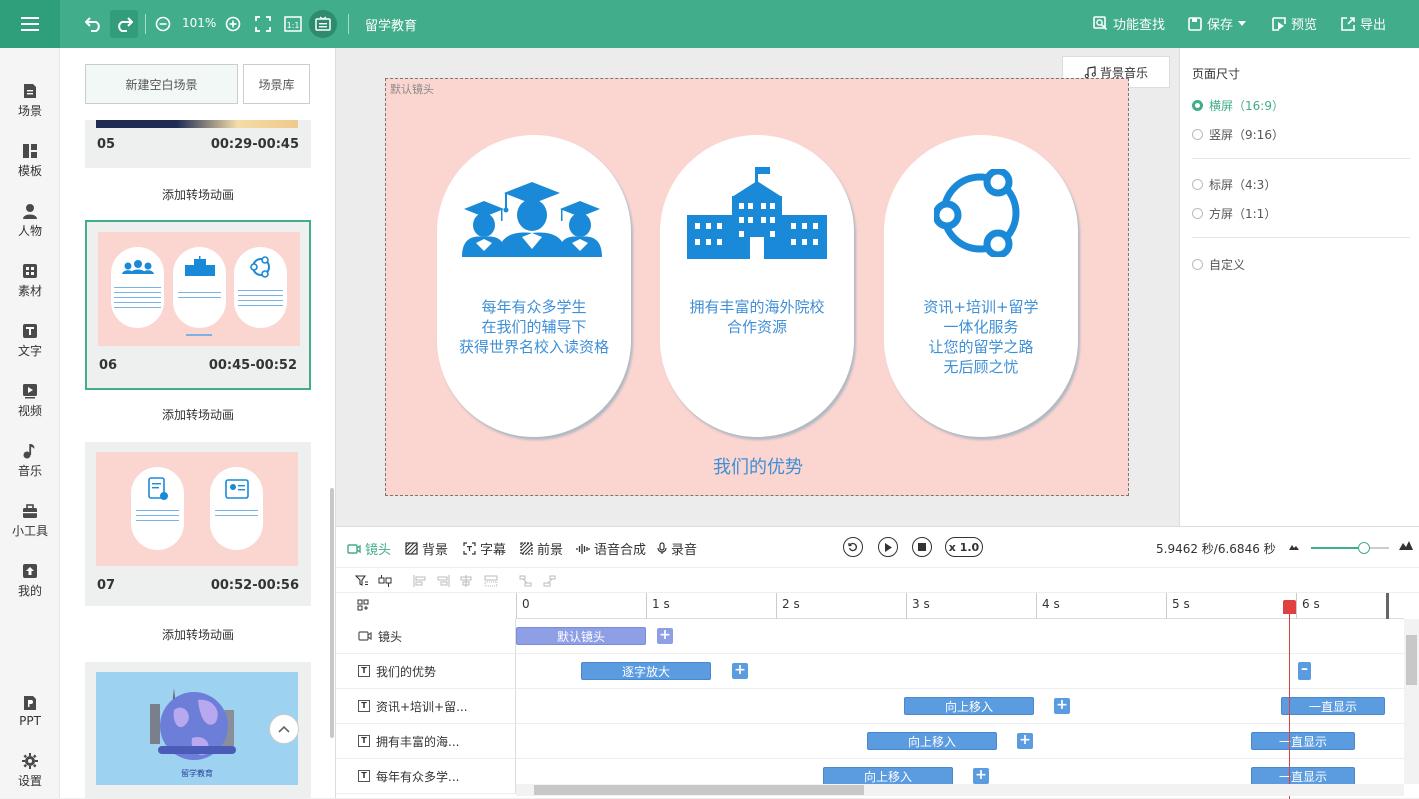 This screenshot has height=799, width=1419. What do you see at coordinates (332, 613) in the screenshot?
I see `scene-panel-scrollbar` at bounding box center [332, 613].